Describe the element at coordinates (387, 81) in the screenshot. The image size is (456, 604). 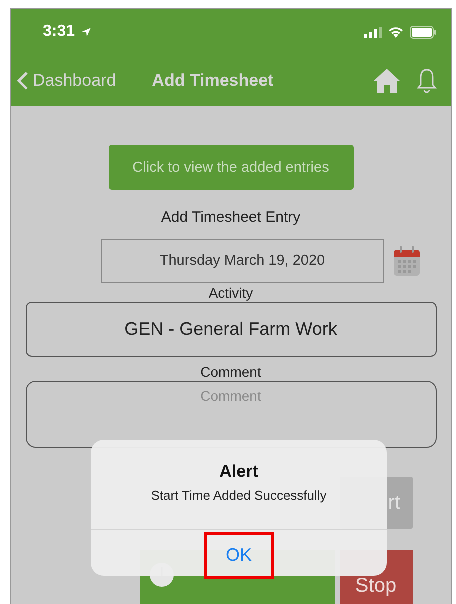
I see `home-icon` at that location.